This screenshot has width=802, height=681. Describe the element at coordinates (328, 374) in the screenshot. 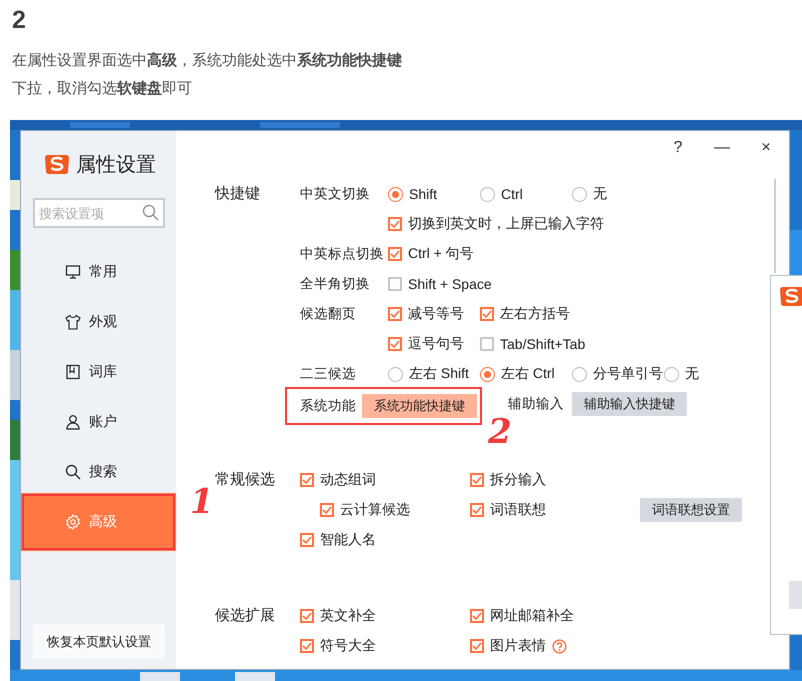

I see `setting-label: 二三候选` at that location.